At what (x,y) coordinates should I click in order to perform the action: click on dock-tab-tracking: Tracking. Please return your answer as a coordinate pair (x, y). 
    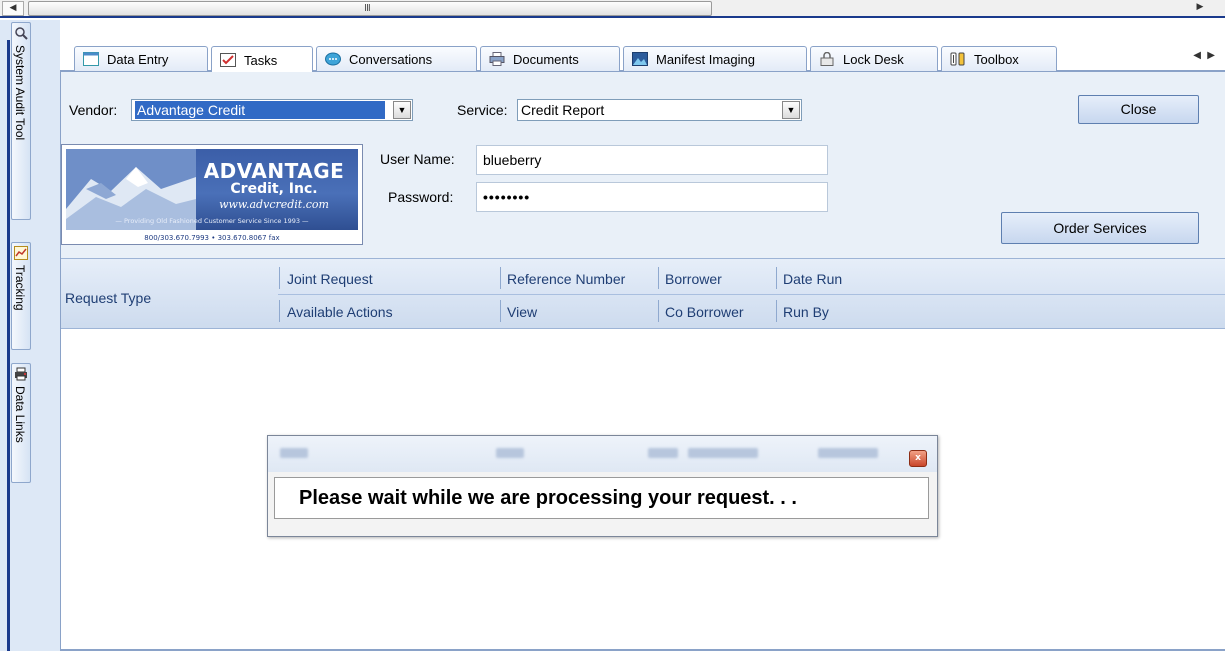
    Looking at the image, I should click on (21, 296).